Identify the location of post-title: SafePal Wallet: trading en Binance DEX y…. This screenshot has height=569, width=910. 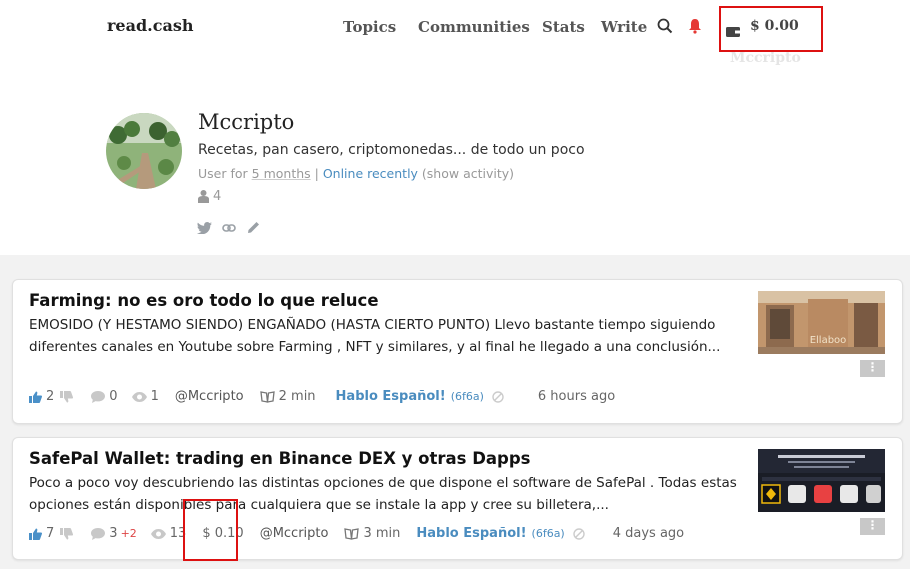
(280, 458).